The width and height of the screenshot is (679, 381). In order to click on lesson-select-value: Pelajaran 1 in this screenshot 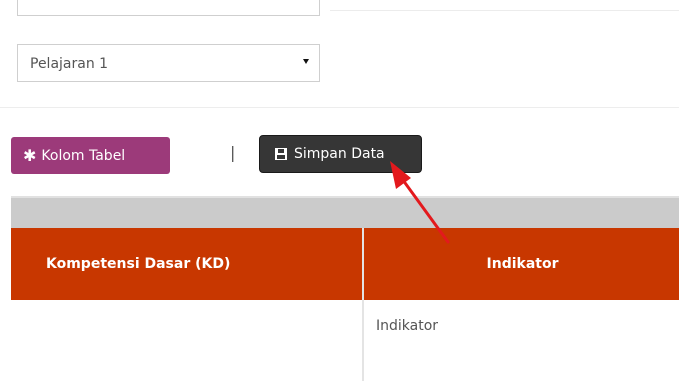, I will do `click(69, 64)`.